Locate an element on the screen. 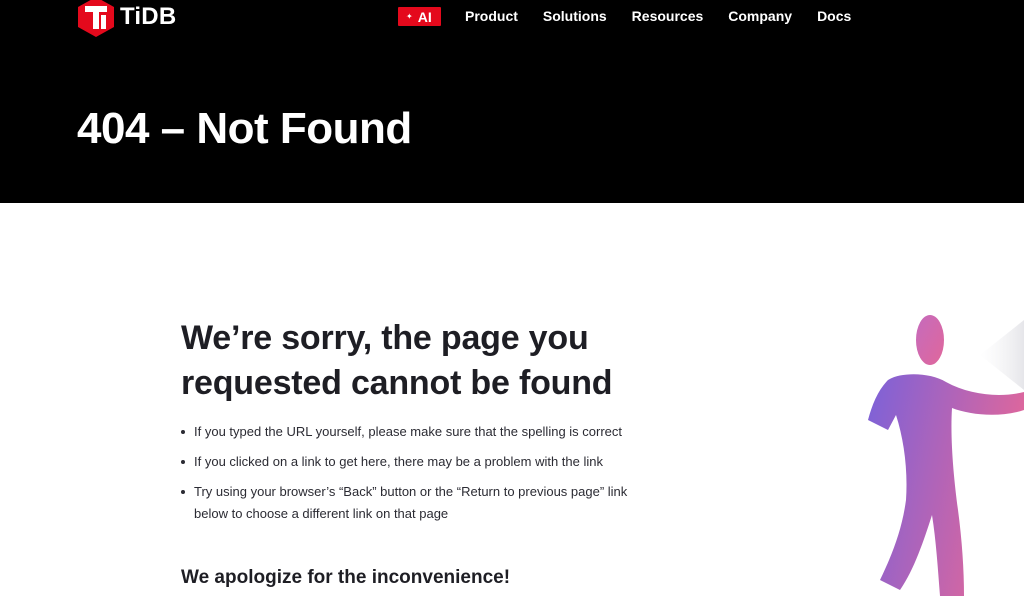  tidb-logo-link: TiDB is located at coordinates (127, 18).